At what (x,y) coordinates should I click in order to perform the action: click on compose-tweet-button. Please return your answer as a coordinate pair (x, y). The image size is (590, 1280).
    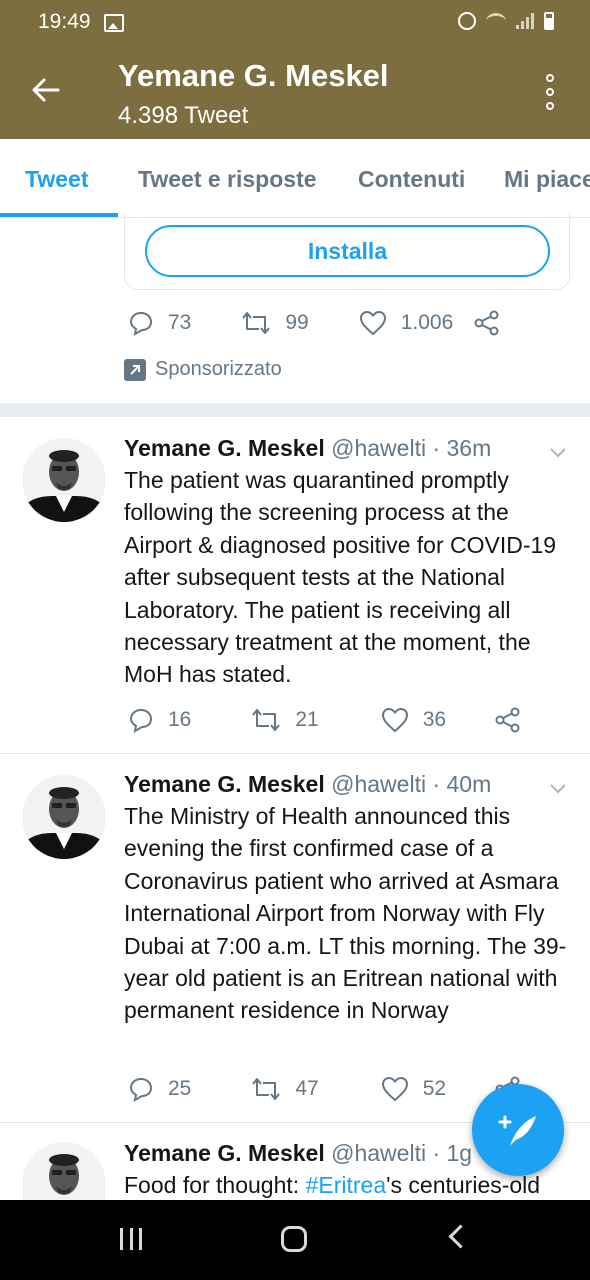
    Looking at the image, I should click on (518, 1130).